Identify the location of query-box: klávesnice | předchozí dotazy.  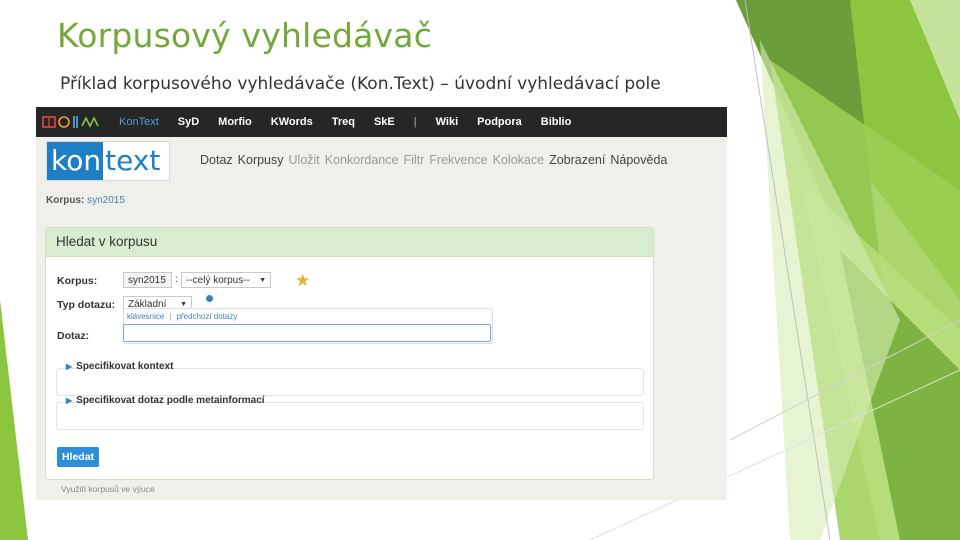
(308, 326).